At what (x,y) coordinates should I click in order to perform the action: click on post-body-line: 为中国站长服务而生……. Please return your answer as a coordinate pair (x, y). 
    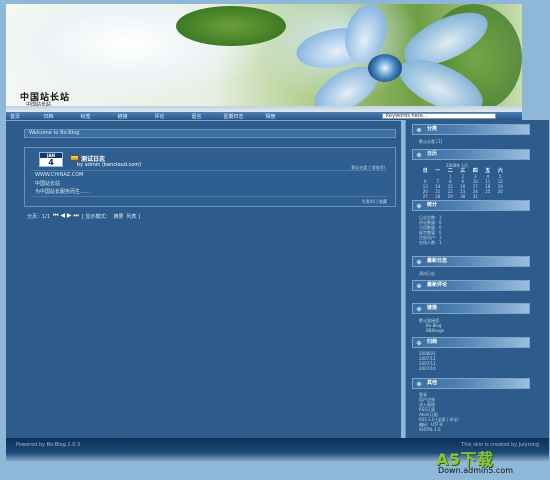
    Looking at the image, I should click on (63, 192).